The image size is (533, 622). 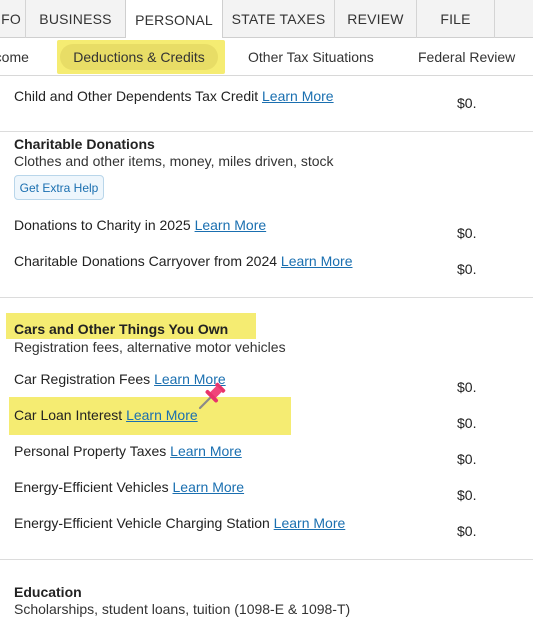 I want to click on amount-car-registration: $0., so click(x=467, y=387).